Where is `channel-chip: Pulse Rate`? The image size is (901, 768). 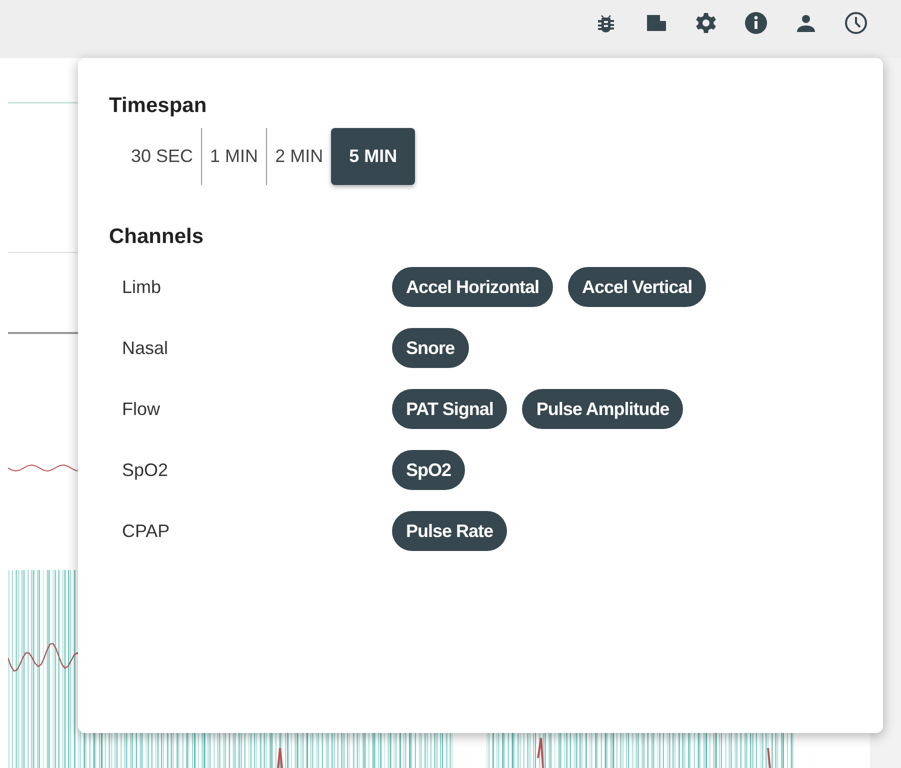
channel-chip: Pulse Rate is located at coordinates (450, 531).